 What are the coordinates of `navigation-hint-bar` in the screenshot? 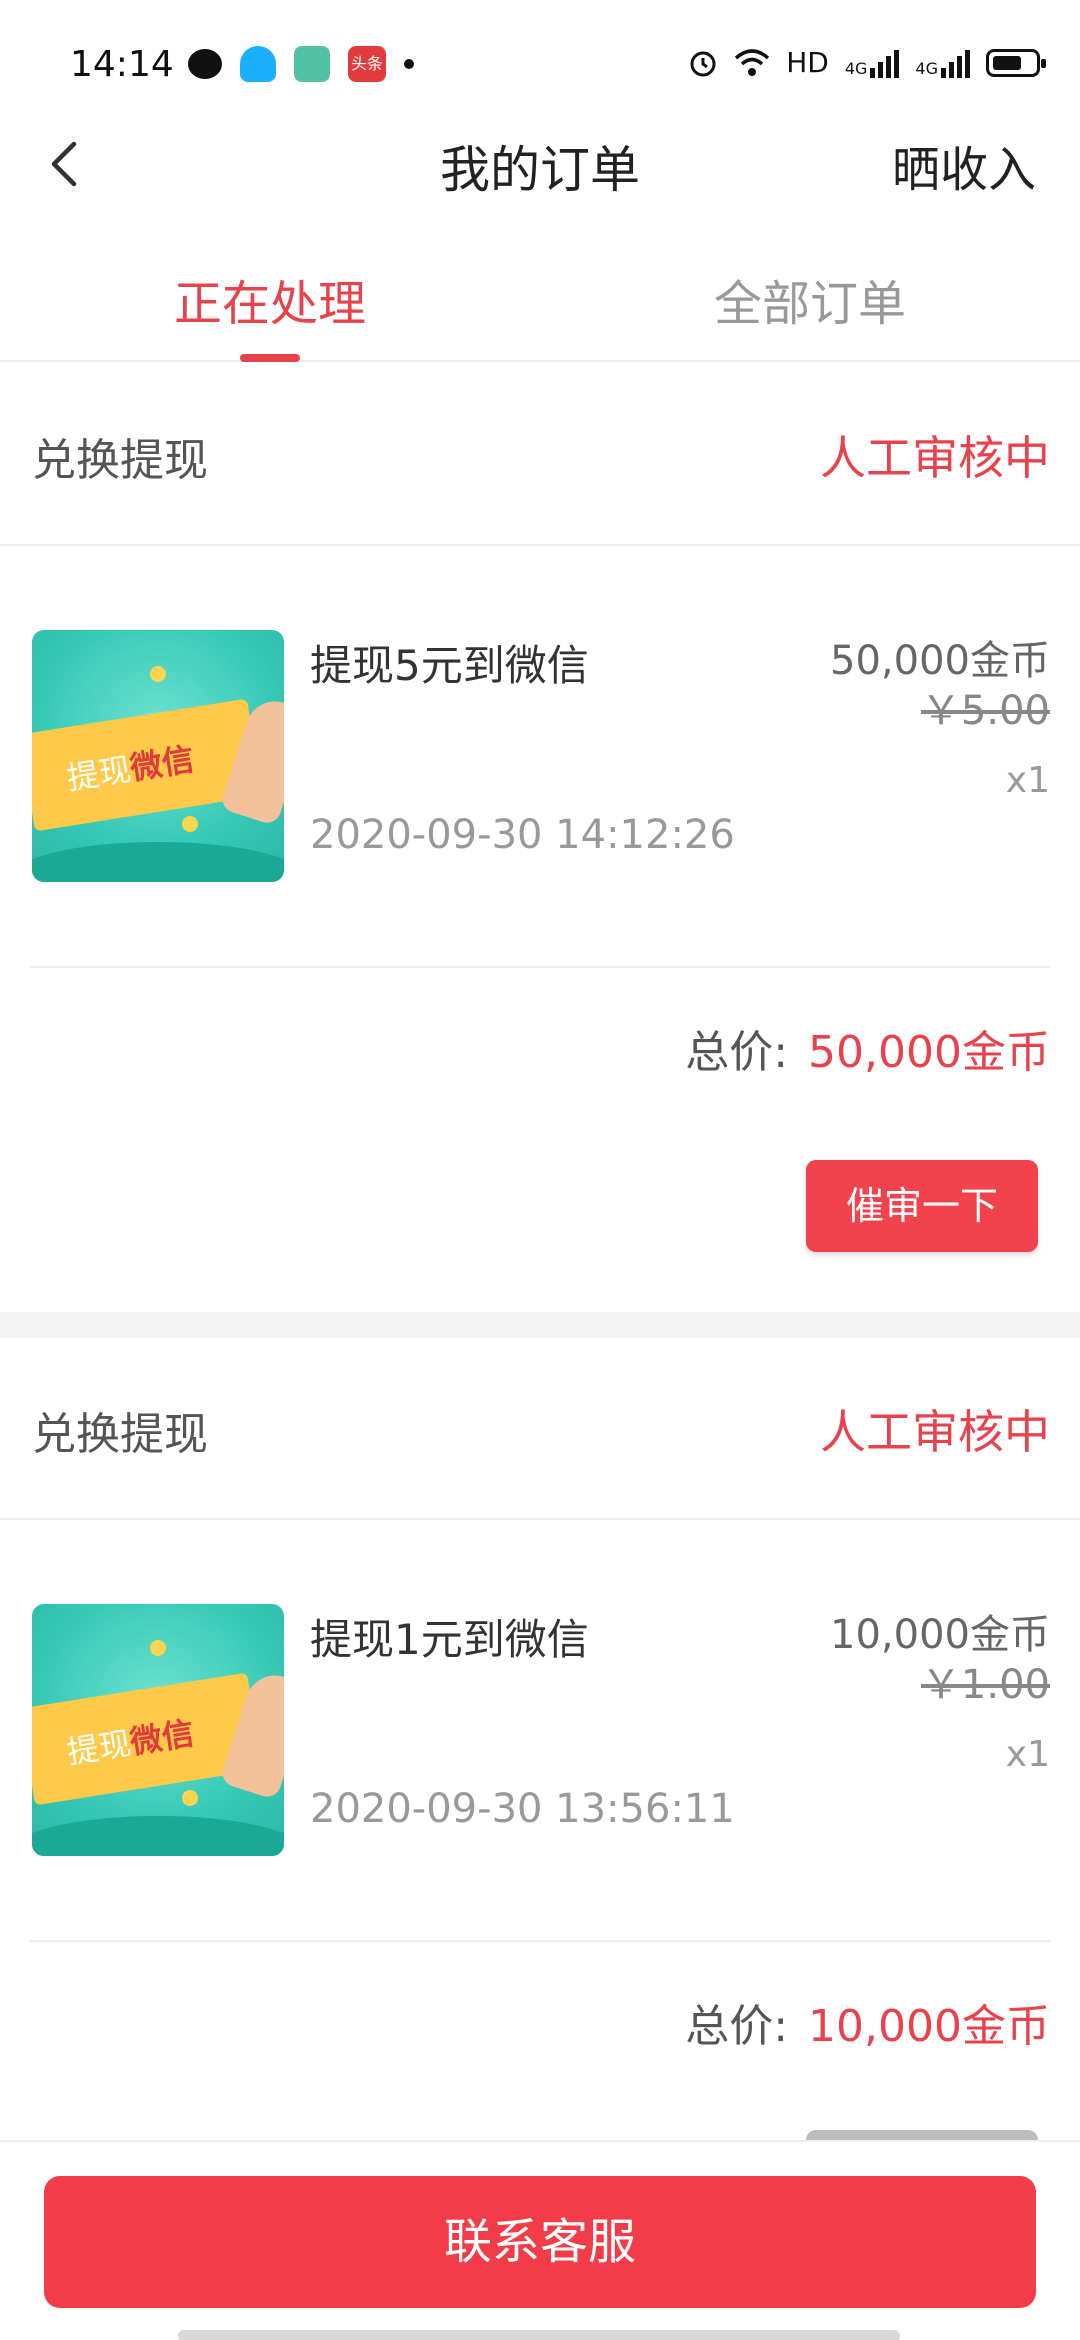 It's located at (539, 2335).